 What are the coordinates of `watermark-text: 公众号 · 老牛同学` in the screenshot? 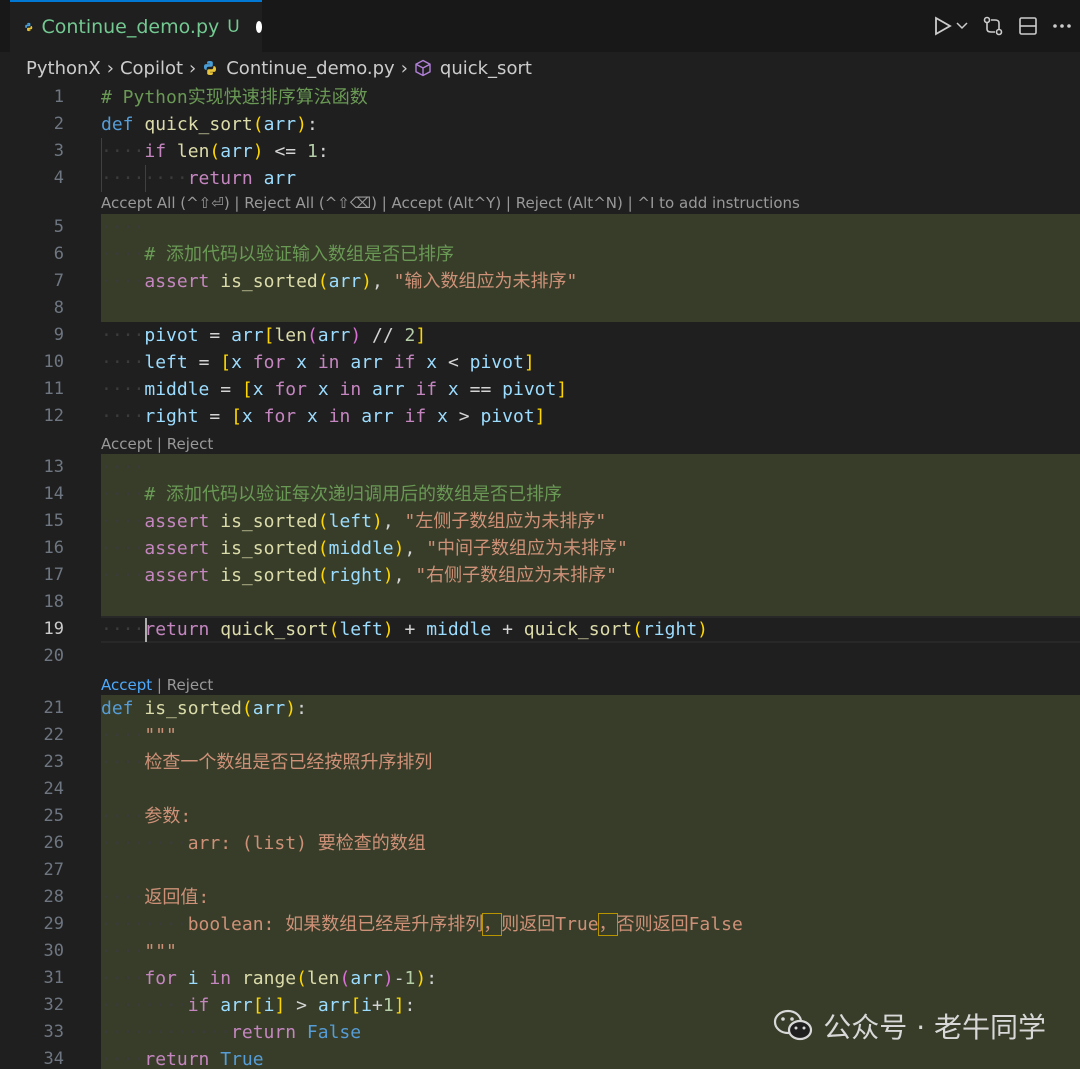 It's located at (934, 1027).